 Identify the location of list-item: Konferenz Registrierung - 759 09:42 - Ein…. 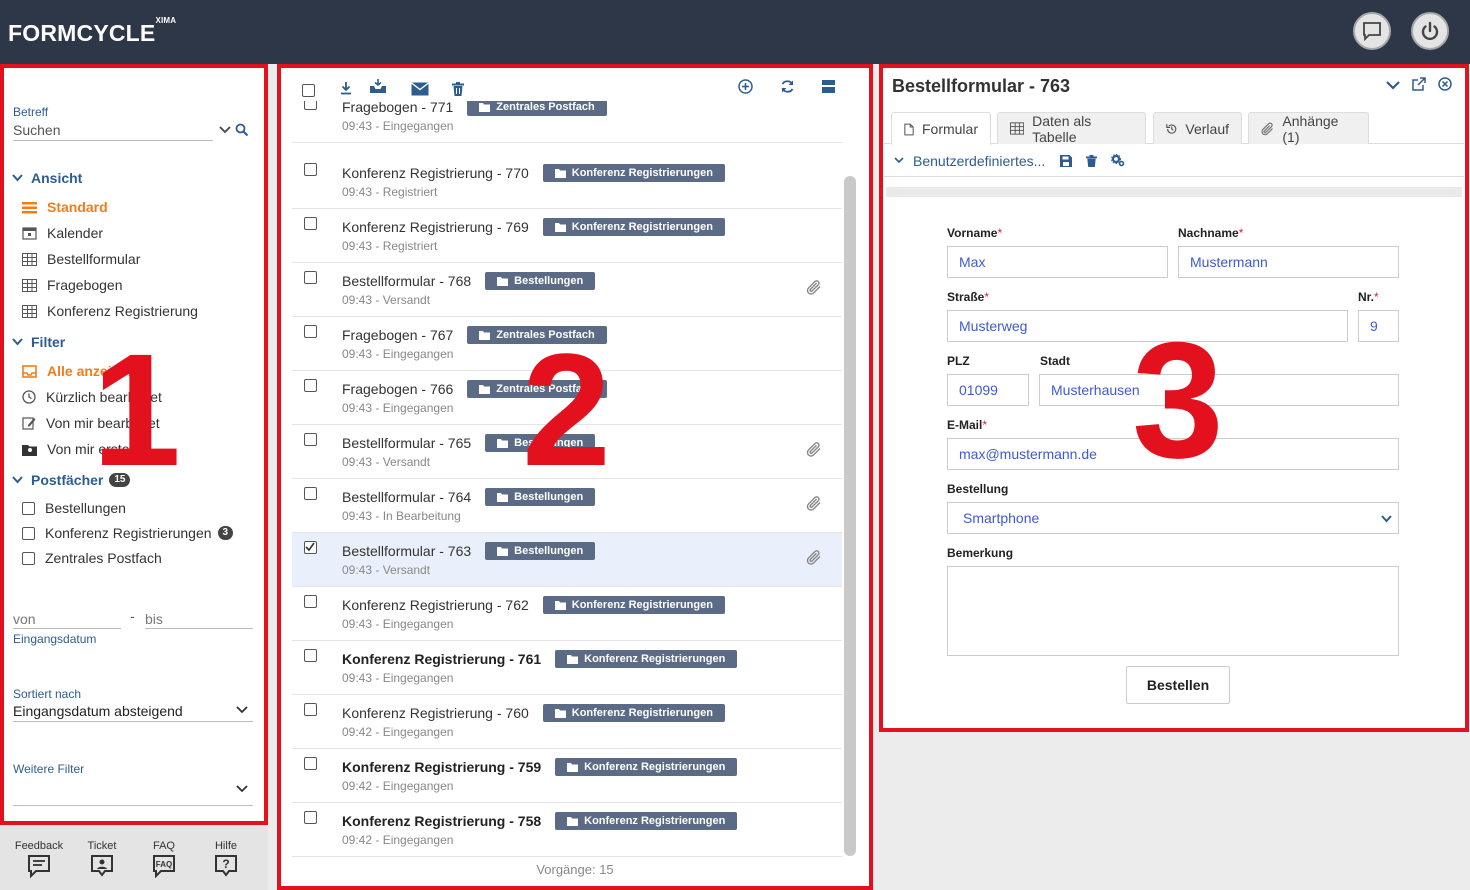
(567, 776).